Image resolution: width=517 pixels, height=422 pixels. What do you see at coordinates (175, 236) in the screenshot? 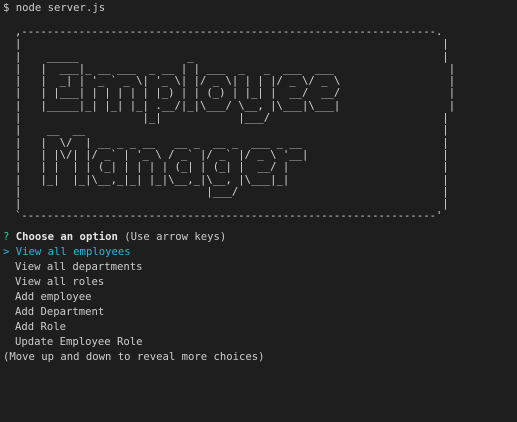
I see `question-hint: (Use arrow keys)` at bounding box center [175, 236].